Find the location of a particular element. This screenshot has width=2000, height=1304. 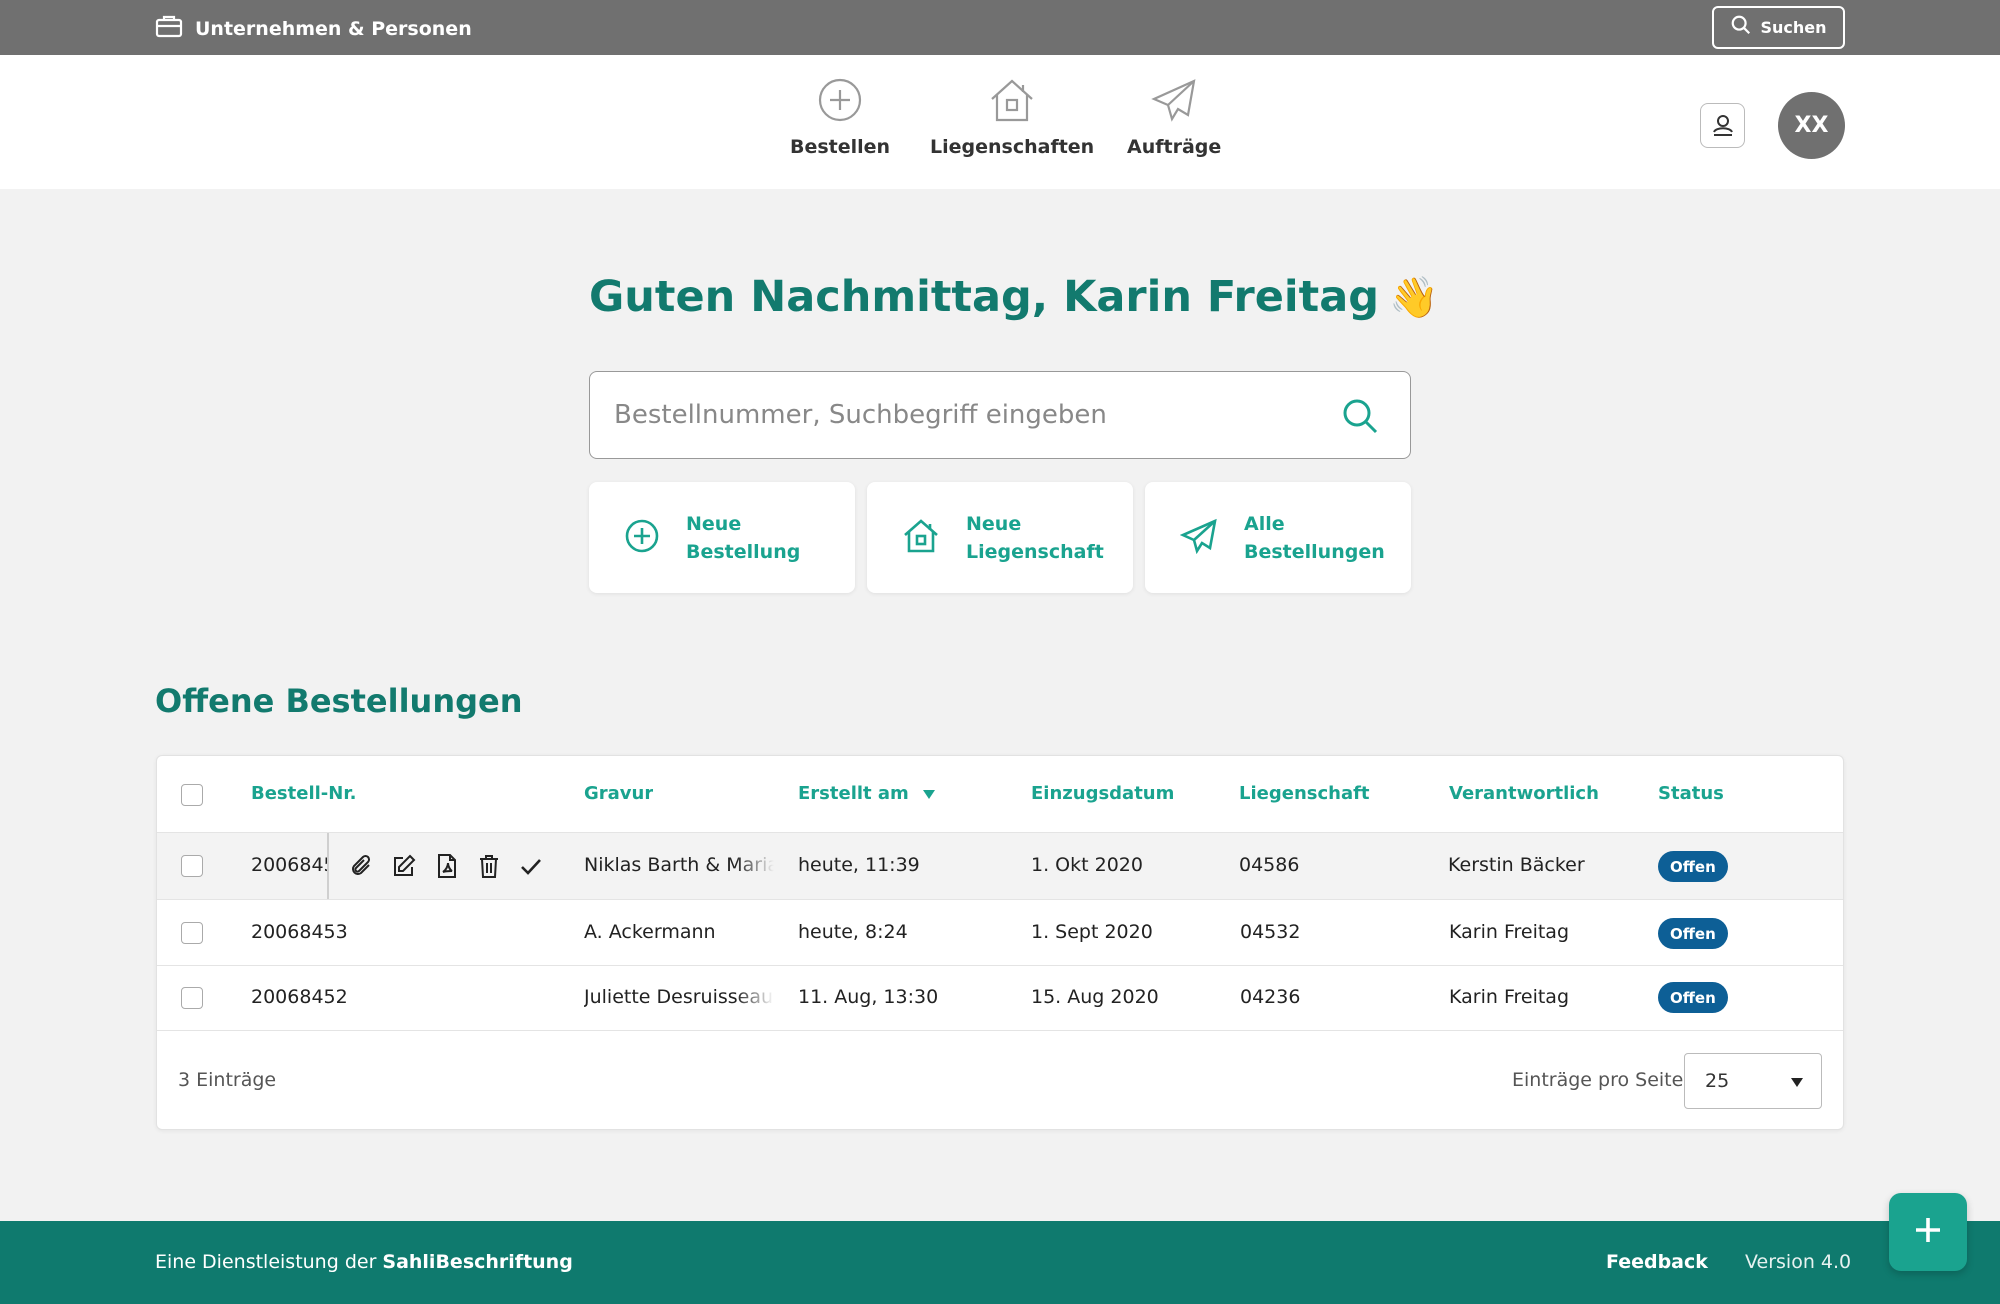

nav-item-bestellen: Bestellen is located at coordinates (840, 117).